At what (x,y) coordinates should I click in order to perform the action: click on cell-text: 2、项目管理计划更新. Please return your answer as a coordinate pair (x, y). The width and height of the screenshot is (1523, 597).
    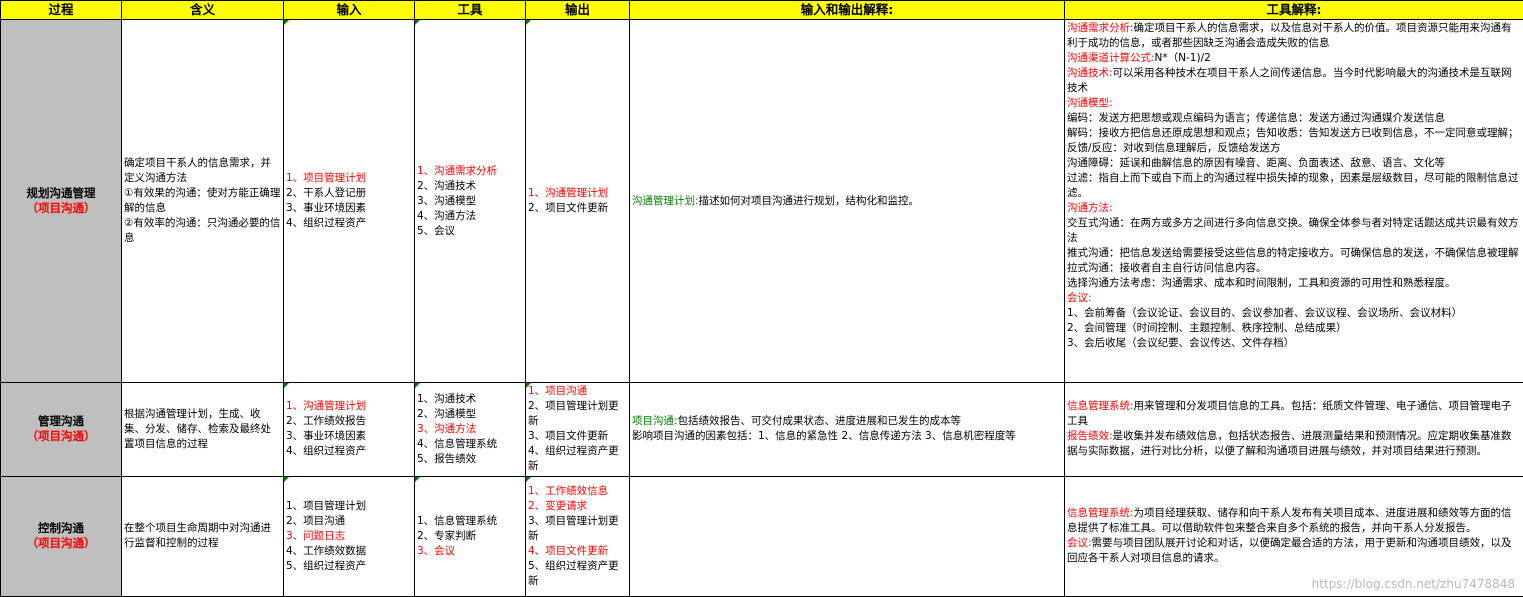
    Looking at the image, I should click on (573, 414).